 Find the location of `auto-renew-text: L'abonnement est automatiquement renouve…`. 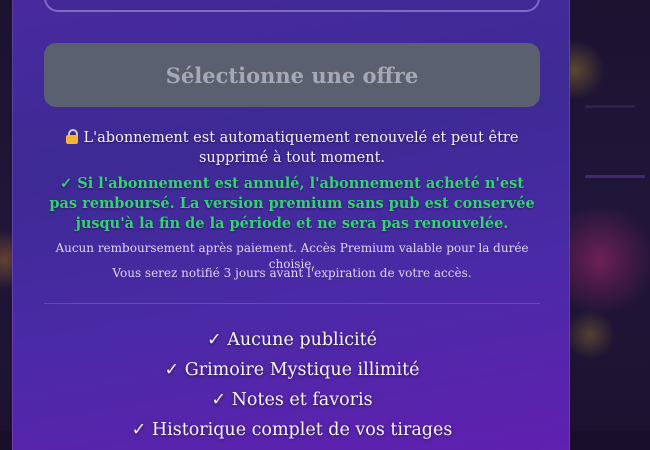

auto-renew-text: L'abonnement est automatiquement renouve… is located at coordinates (301, 148).